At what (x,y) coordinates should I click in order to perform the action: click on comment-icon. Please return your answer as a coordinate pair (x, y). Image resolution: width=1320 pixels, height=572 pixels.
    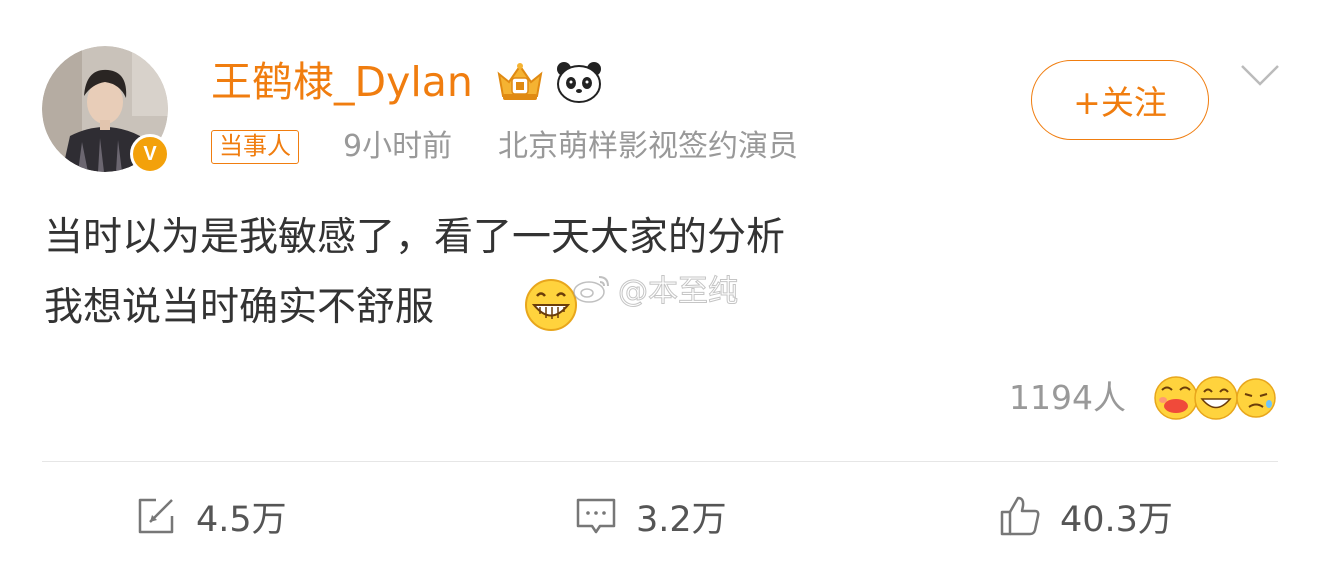
    Looking at the image, I should click on (596, 516).